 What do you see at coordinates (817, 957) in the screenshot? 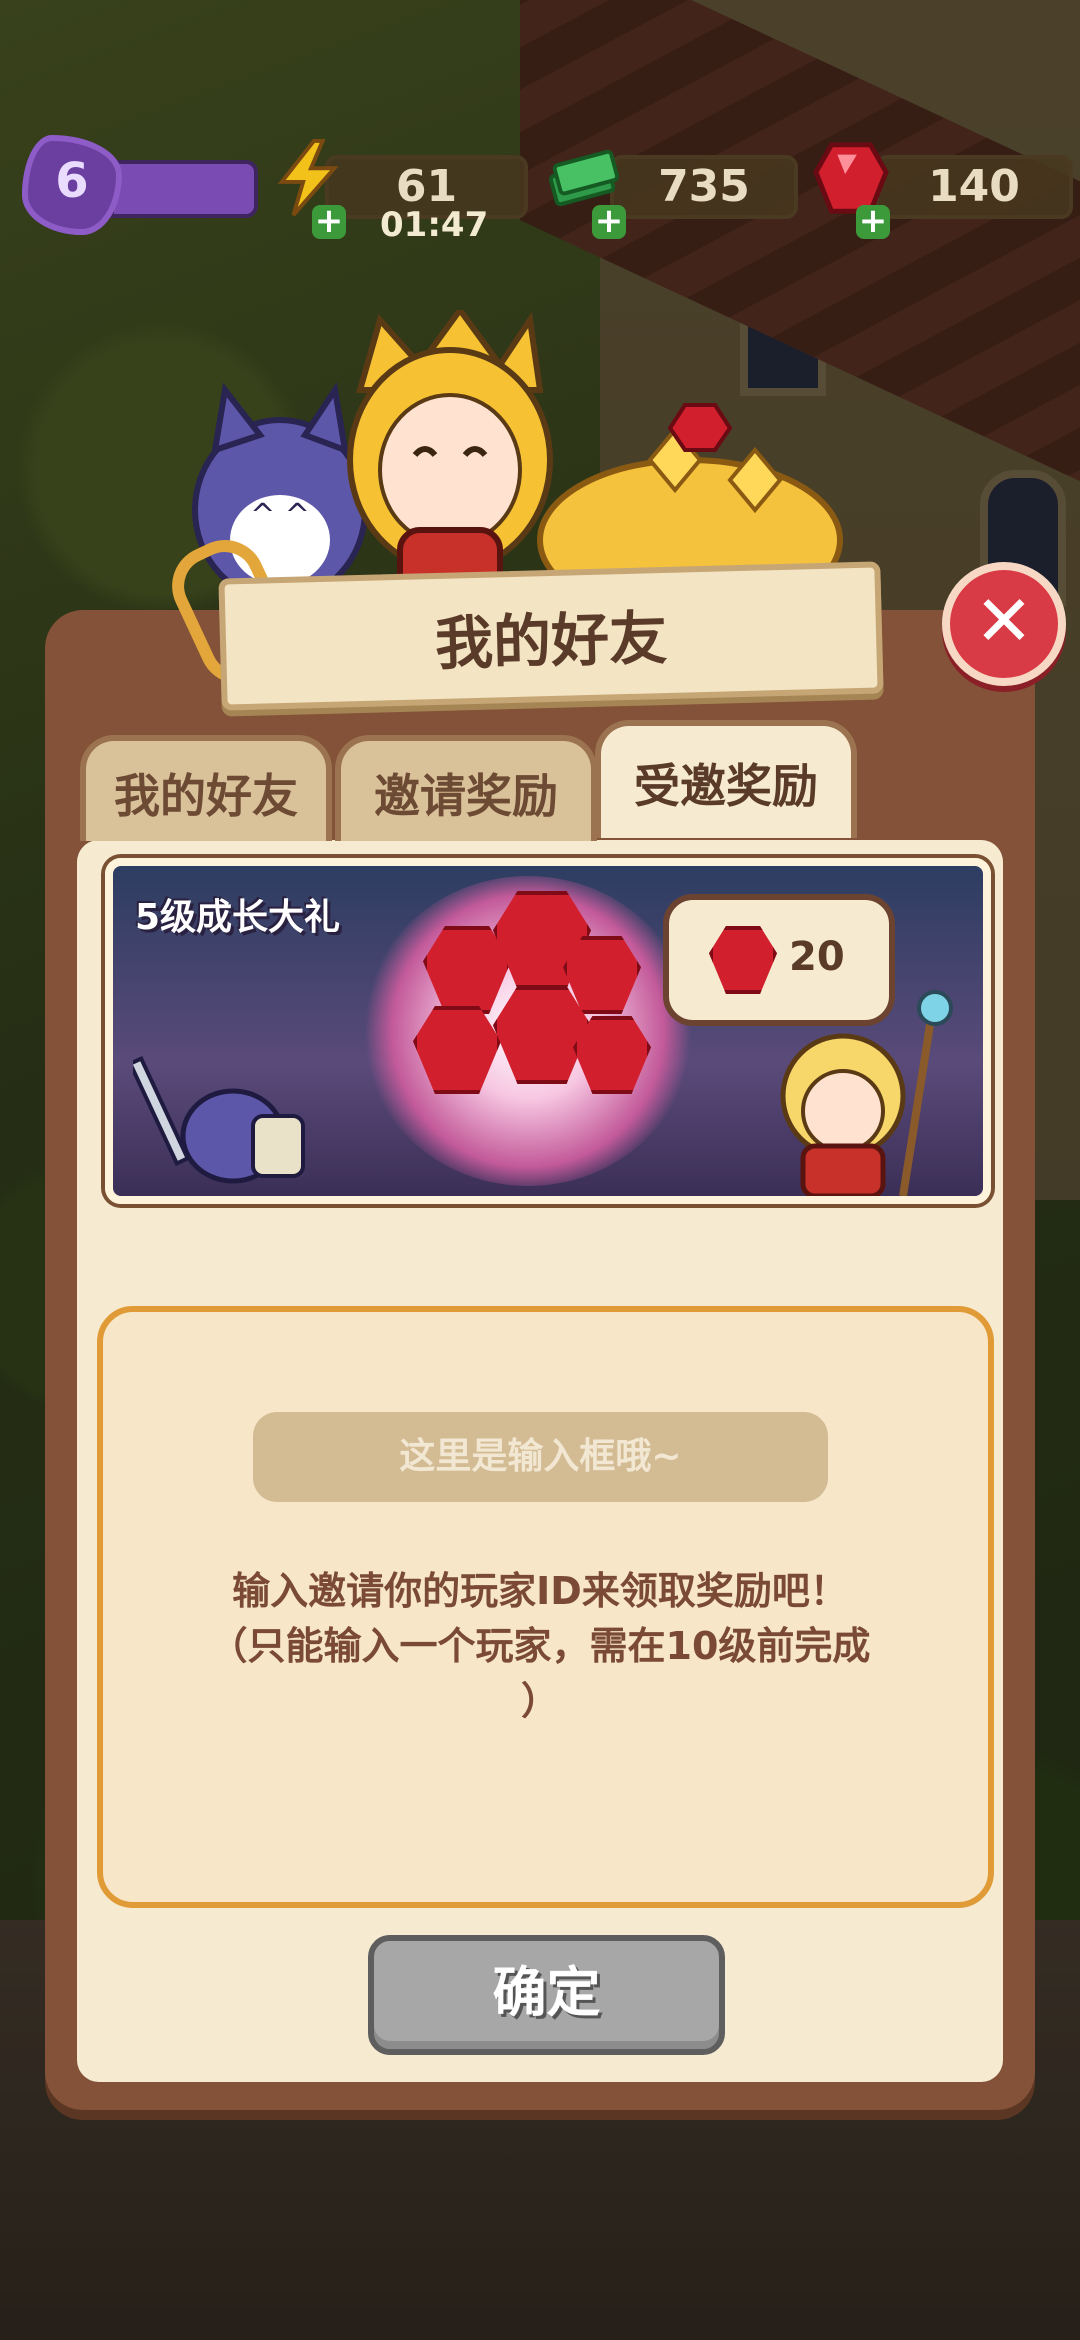
I see `reward-amount: 20` at bounding box center [817, 957].